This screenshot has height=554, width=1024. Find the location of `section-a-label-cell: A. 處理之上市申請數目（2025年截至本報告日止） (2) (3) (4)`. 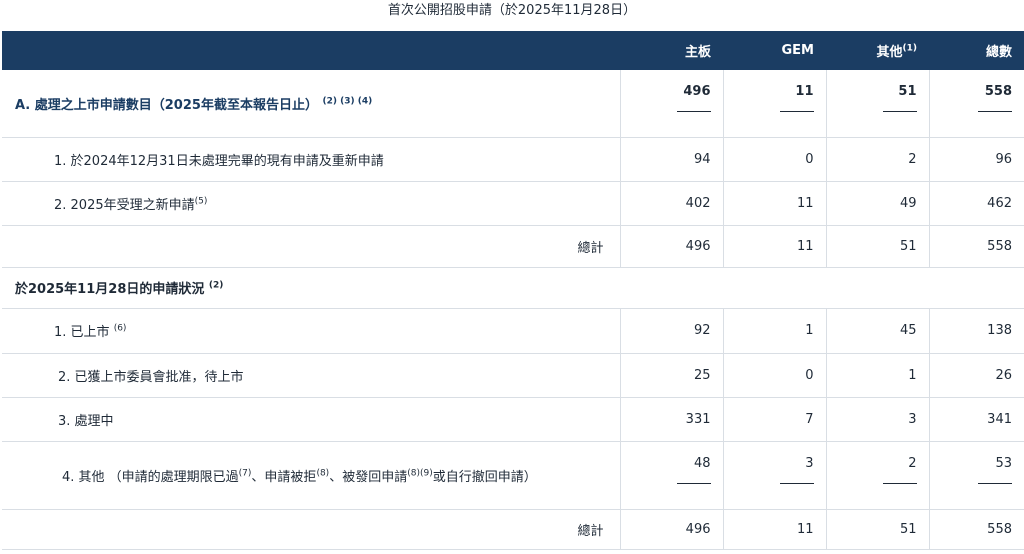

section-a-label-cell: A. 處理之上市申請數目（2025年截至本報告日止） (2) (3) (4) is located at coordinates (311, 104).